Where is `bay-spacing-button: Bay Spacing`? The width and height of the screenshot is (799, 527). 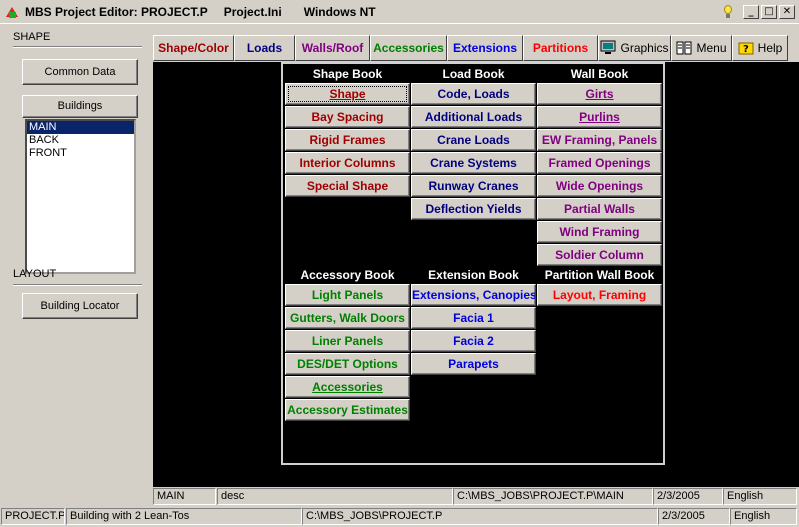 bay-spacing-button: Bay Spacing is located at coordinates (347, 117).